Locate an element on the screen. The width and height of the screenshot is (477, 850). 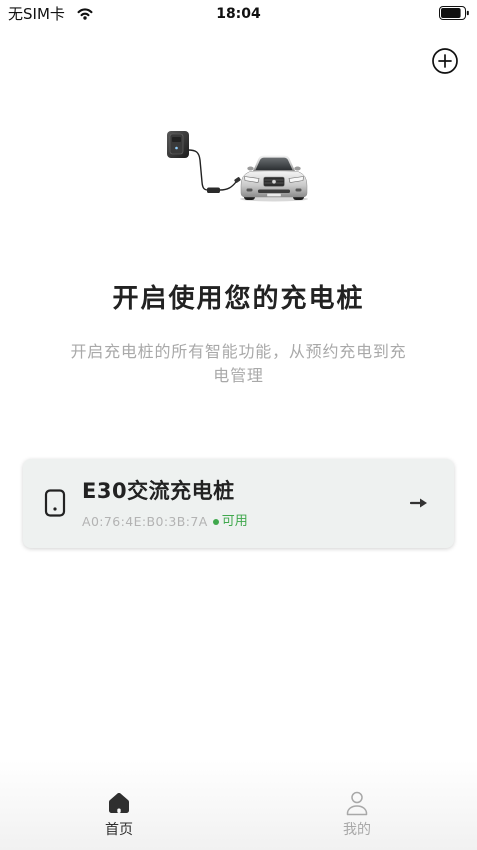
user-icon is located at coordinates (357, 803).